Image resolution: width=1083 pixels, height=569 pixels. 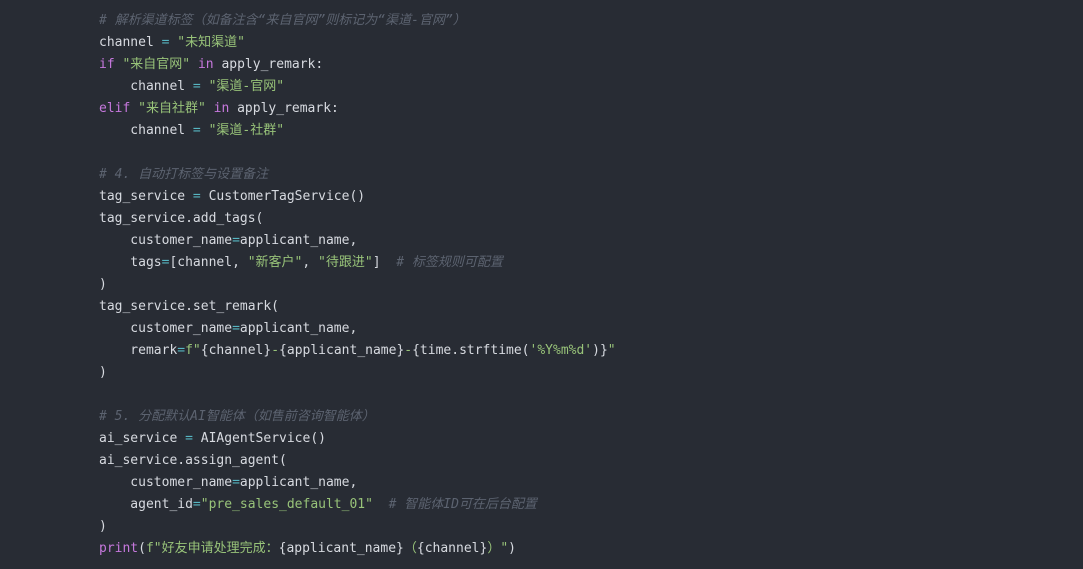 I want to click on code-text: )}, so click(x=600, y=350).